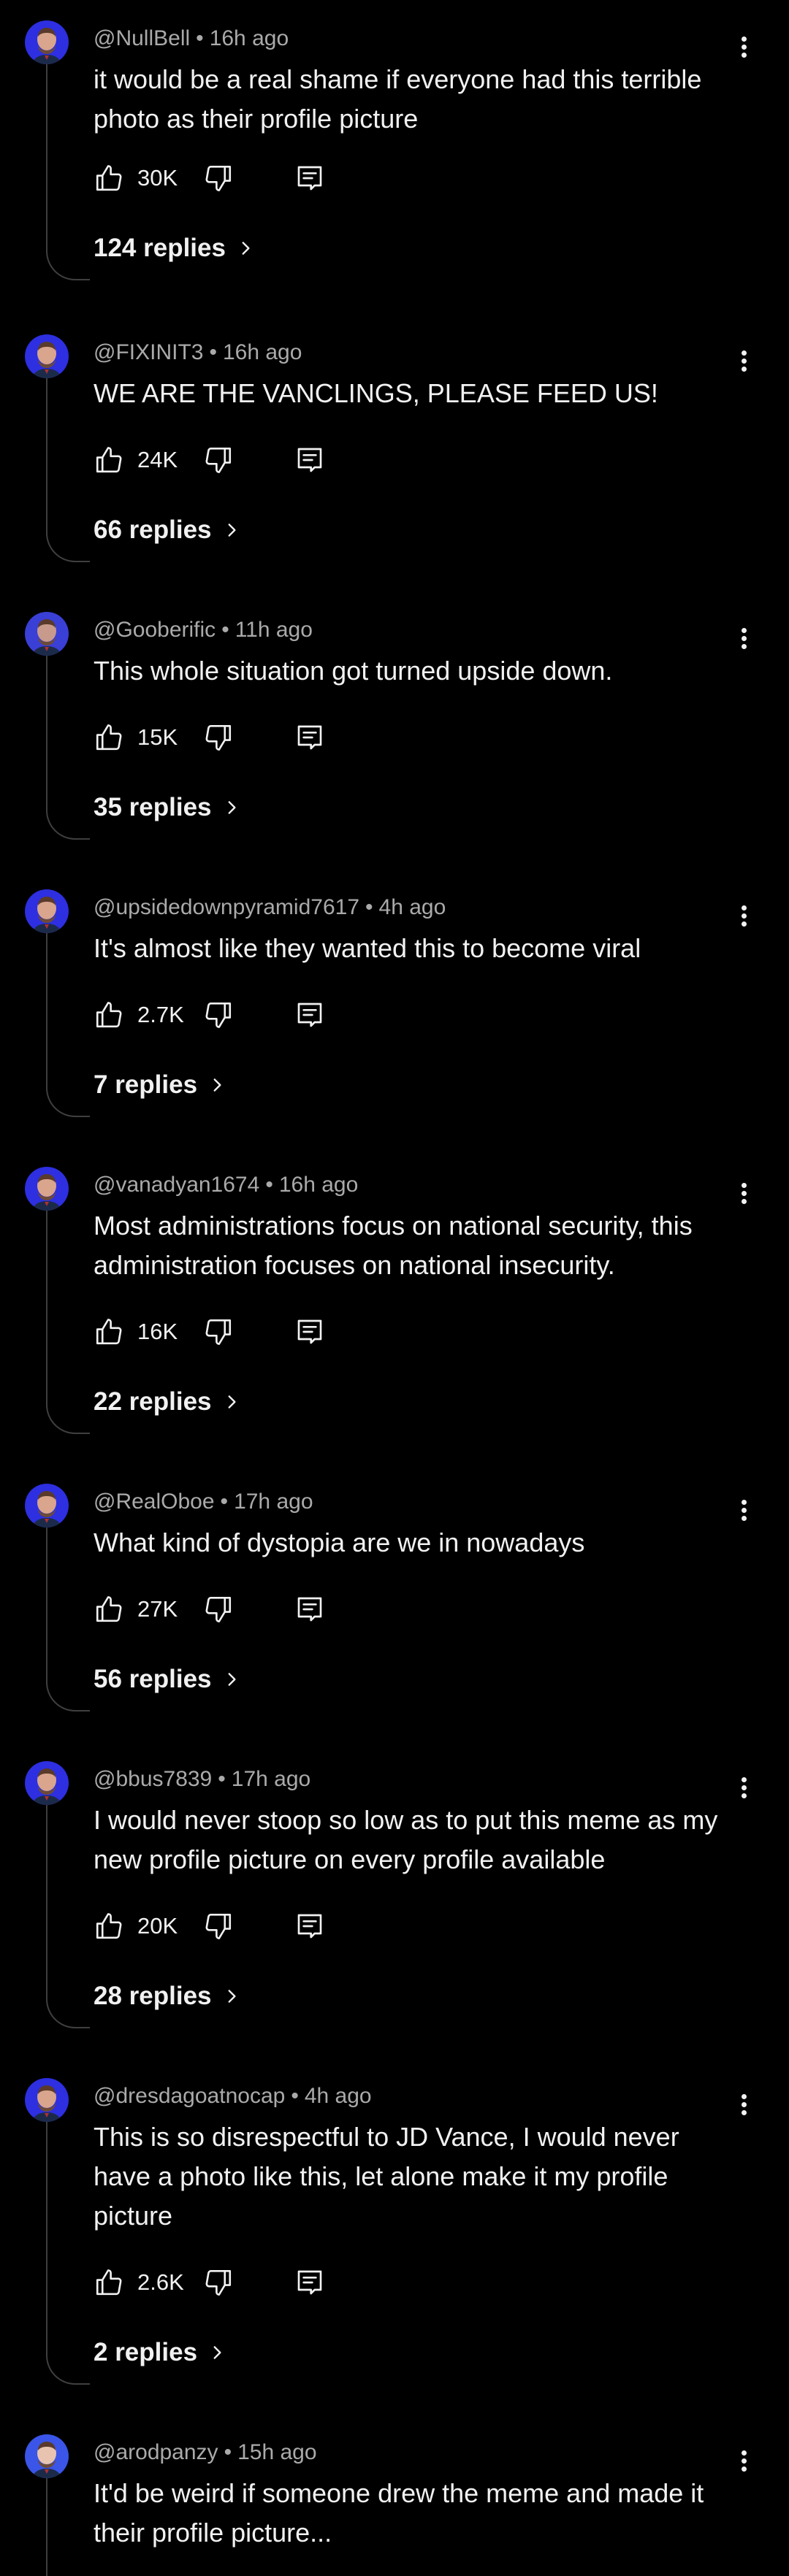  I want to click on replies-count: 2 replies, so click(146, 2352).